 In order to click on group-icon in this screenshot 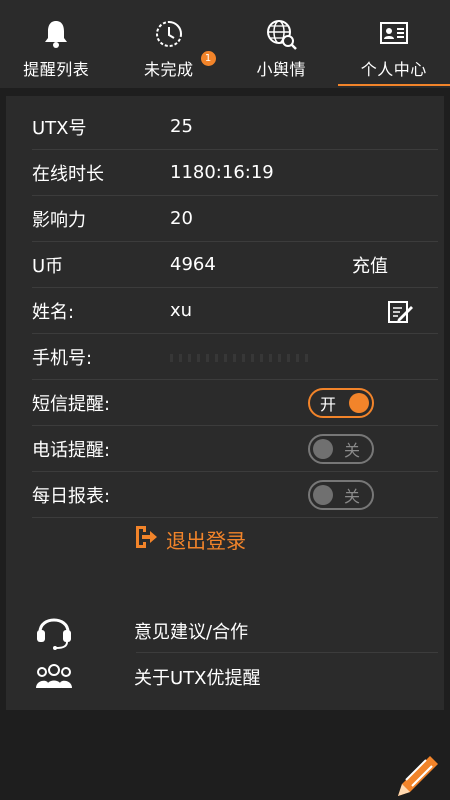, I will do `click(54, 677)`.